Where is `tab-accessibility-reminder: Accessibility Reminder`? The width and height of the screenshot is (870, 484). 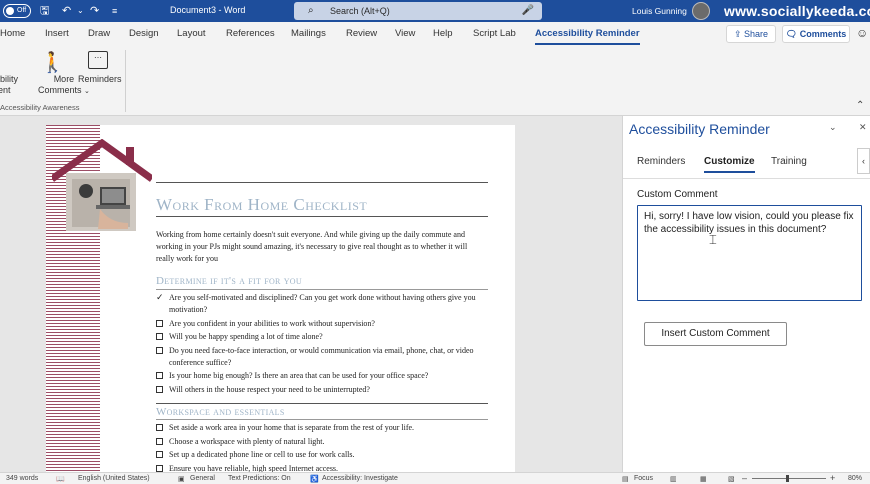 tab-accessibility-reminder: Accessibility Reminder is located at coordinates (587, 36).